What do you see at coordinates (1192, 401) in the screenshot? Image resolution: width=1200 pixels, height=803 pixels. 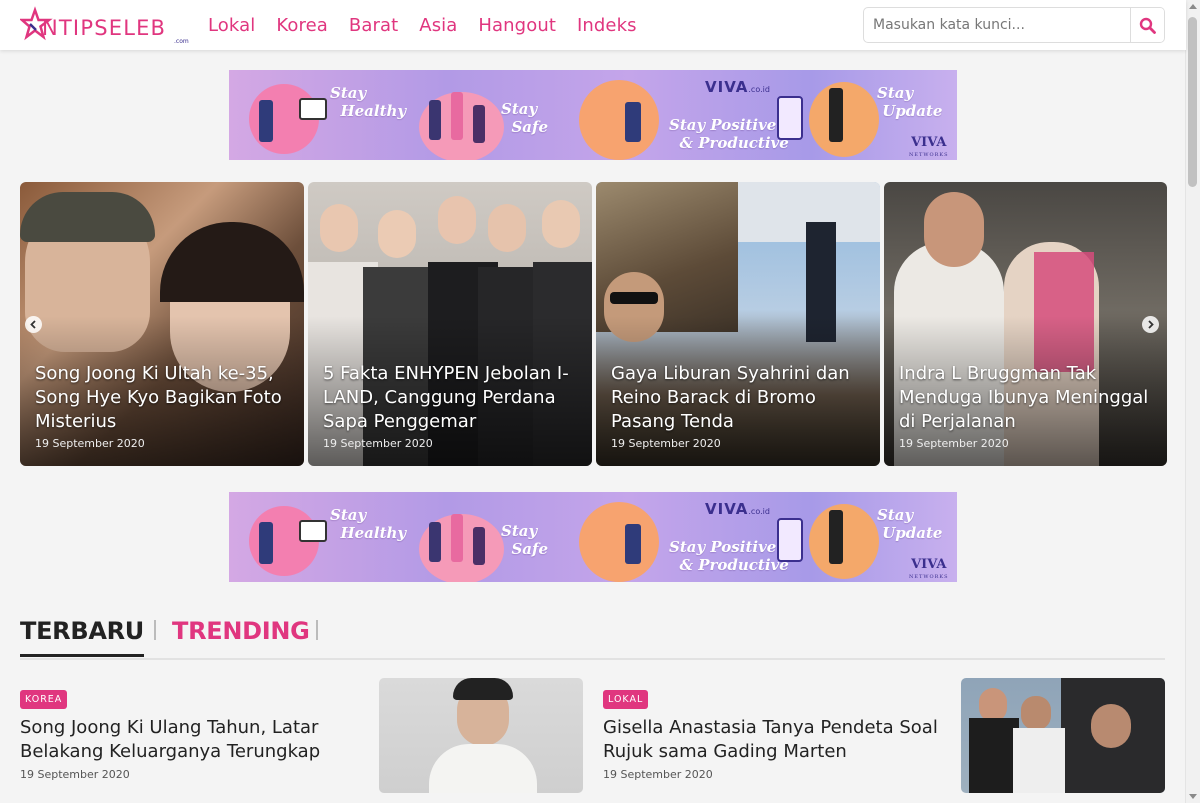 I see `page-scrollbar` at bounding box center [1192, 401].